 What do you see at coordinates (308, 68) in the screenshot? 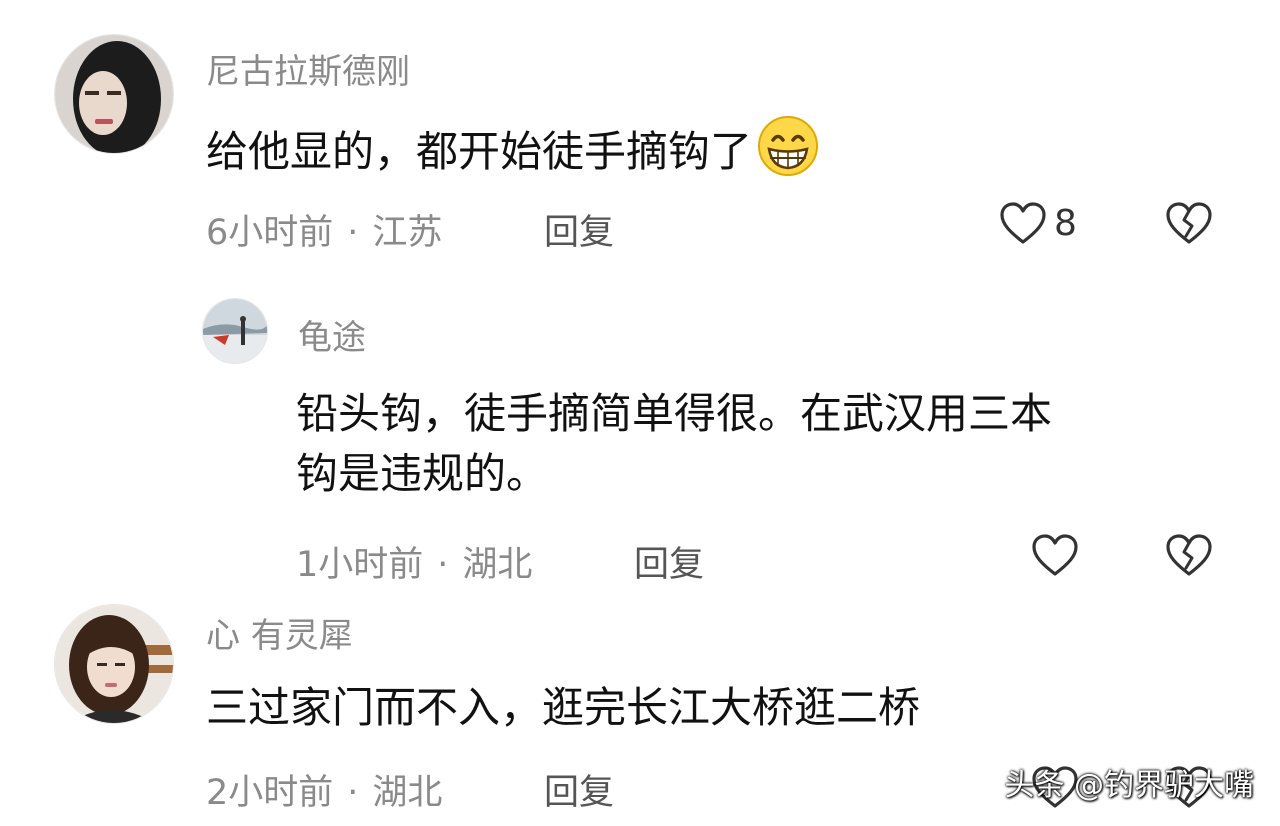
I see `username: 尼古拉斯德刚` at bounding box center [308, 68].